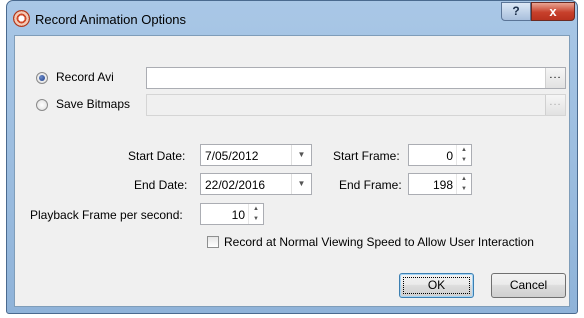 The width and height of the screenshot is (584, 318). Describe the element at coordinates (238, 215) in the screenshot. I see `playback-fps-value: 10` at that location.